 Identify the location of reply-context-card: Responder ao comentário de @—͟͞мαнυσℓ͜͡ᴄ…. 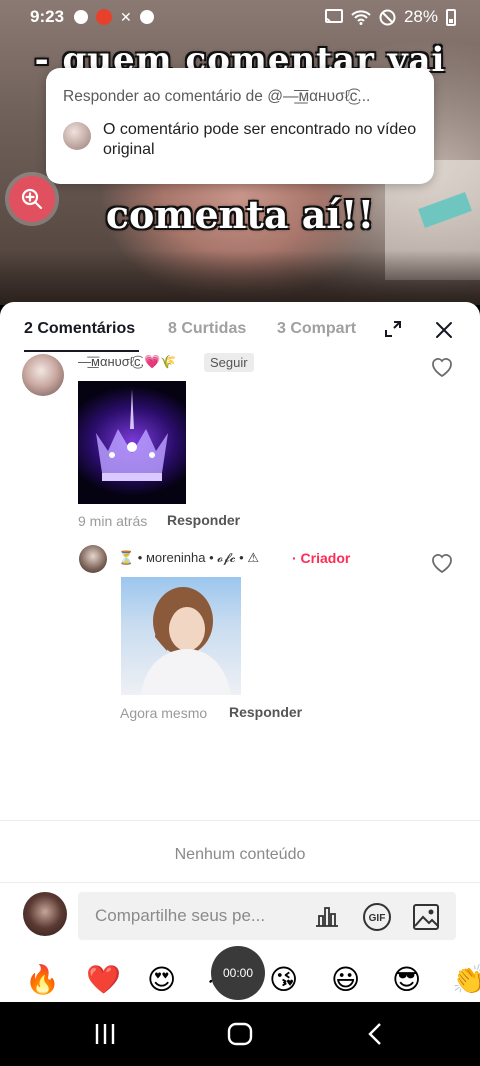
(240, 126).